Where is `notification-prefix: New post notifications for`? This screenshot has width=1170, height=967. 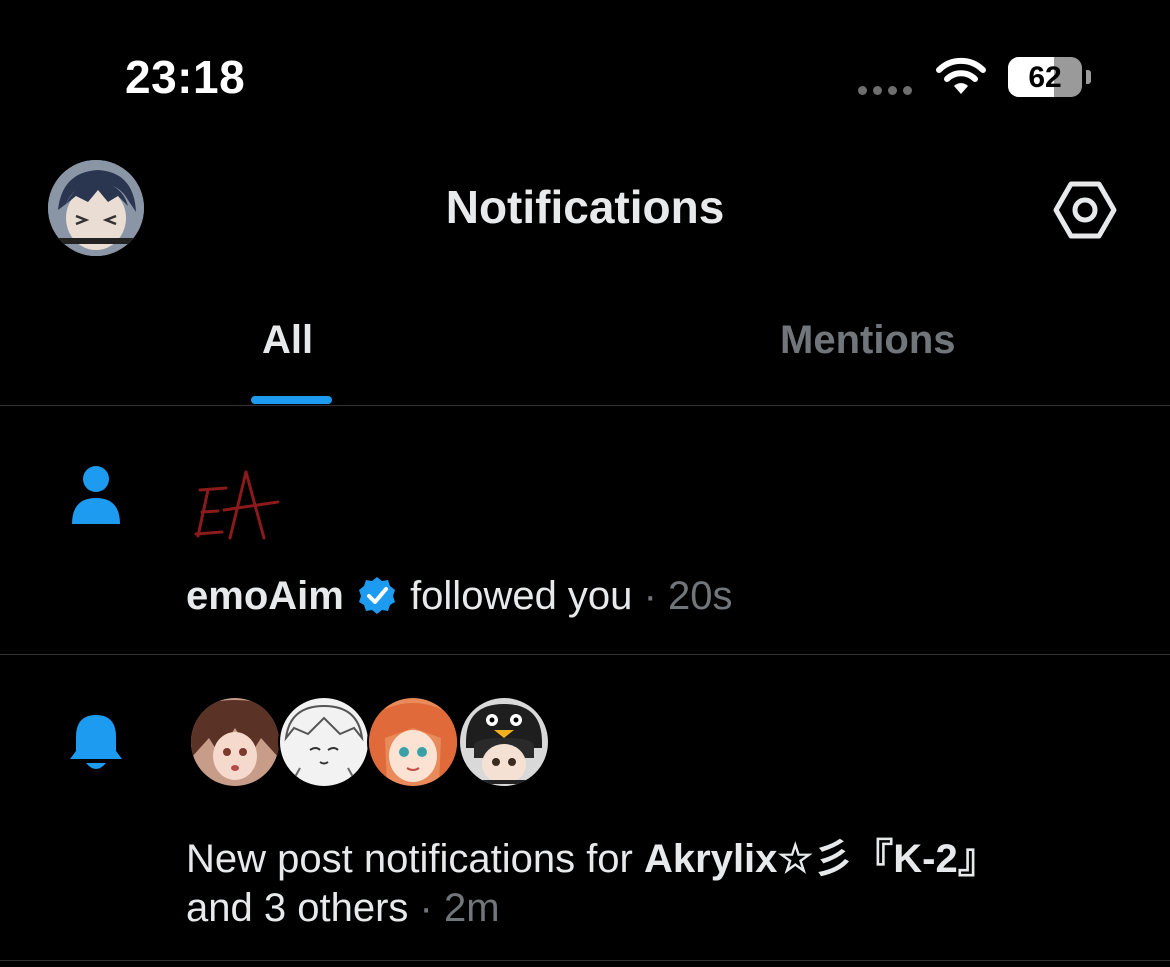
notification-prefix: New post notifications for is located at coordinates (415, 859).